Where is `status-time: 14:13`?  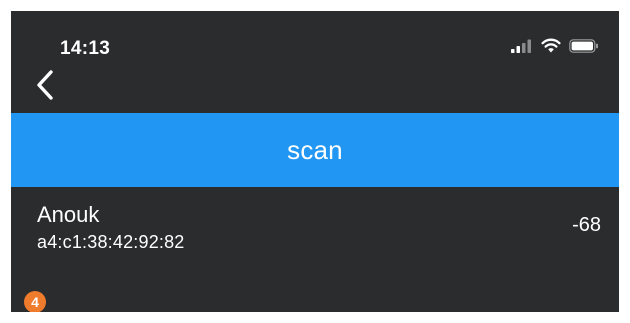
status-time: 14:13 is located at coordinates (85, 48).